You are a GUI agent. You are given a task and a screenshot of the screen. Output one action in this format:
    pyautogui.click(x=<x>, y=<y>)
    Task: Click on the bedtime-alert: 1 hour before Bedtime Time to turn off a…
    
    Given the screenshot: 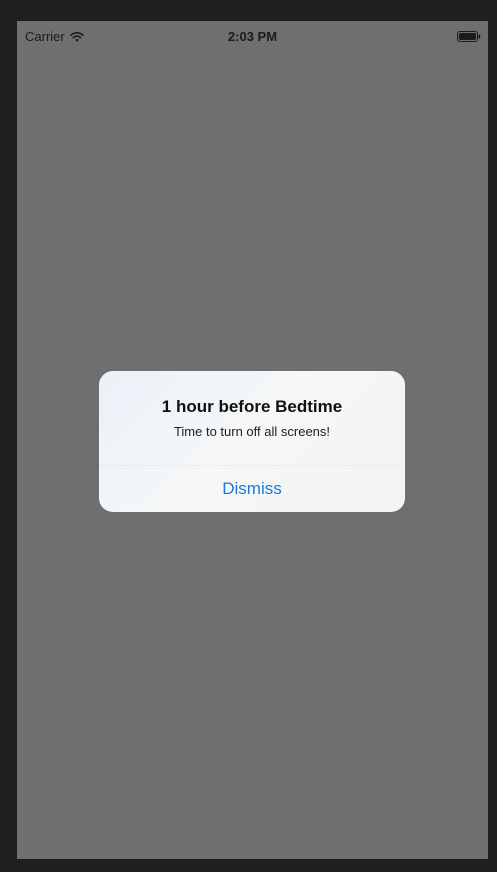 What is the action you would take?
    pyautogui.click(x=252, y=441)
    